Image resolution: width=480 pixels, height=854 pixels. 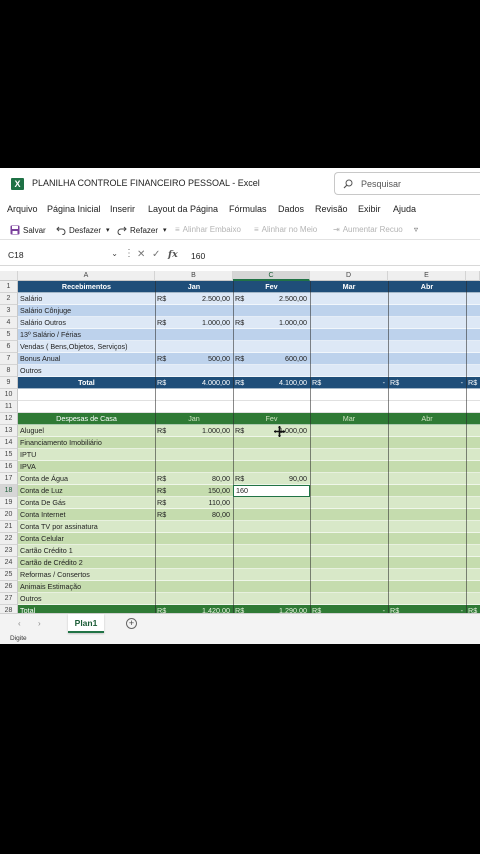 What do you see at coordinates (9, 323) in the screenshot?
I see `row-header-4: 4` at bounding box center [9, 323].